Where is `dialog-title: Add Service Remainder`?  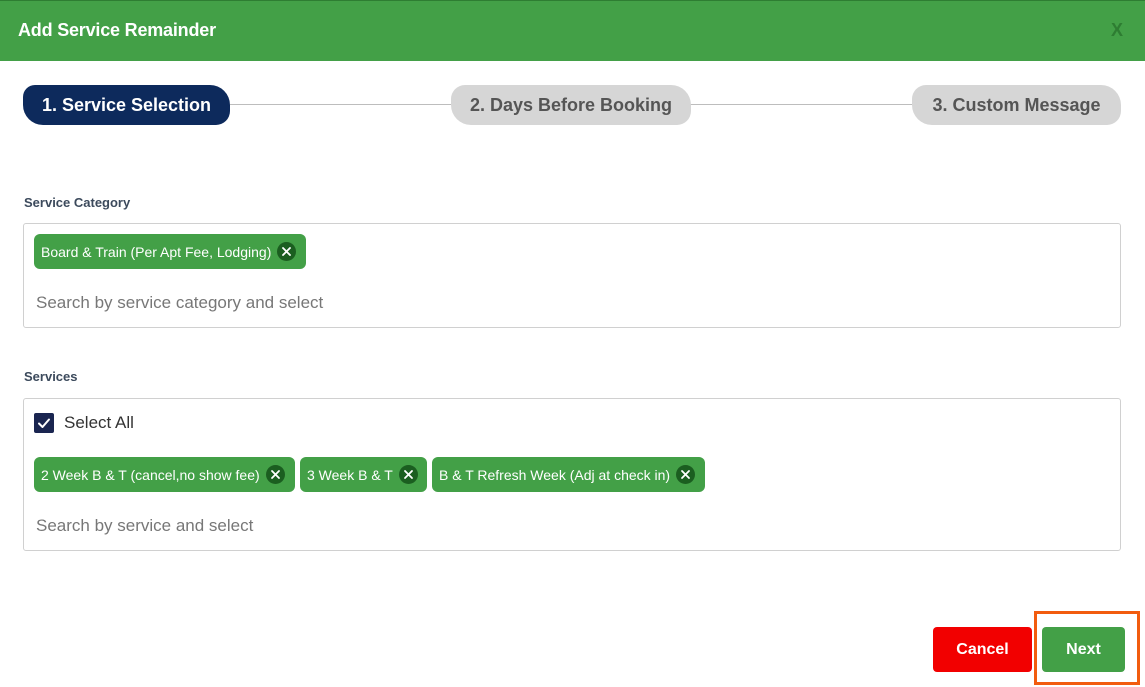
dialog-title: Add Service Remainder is located at coordinates (117, 30).